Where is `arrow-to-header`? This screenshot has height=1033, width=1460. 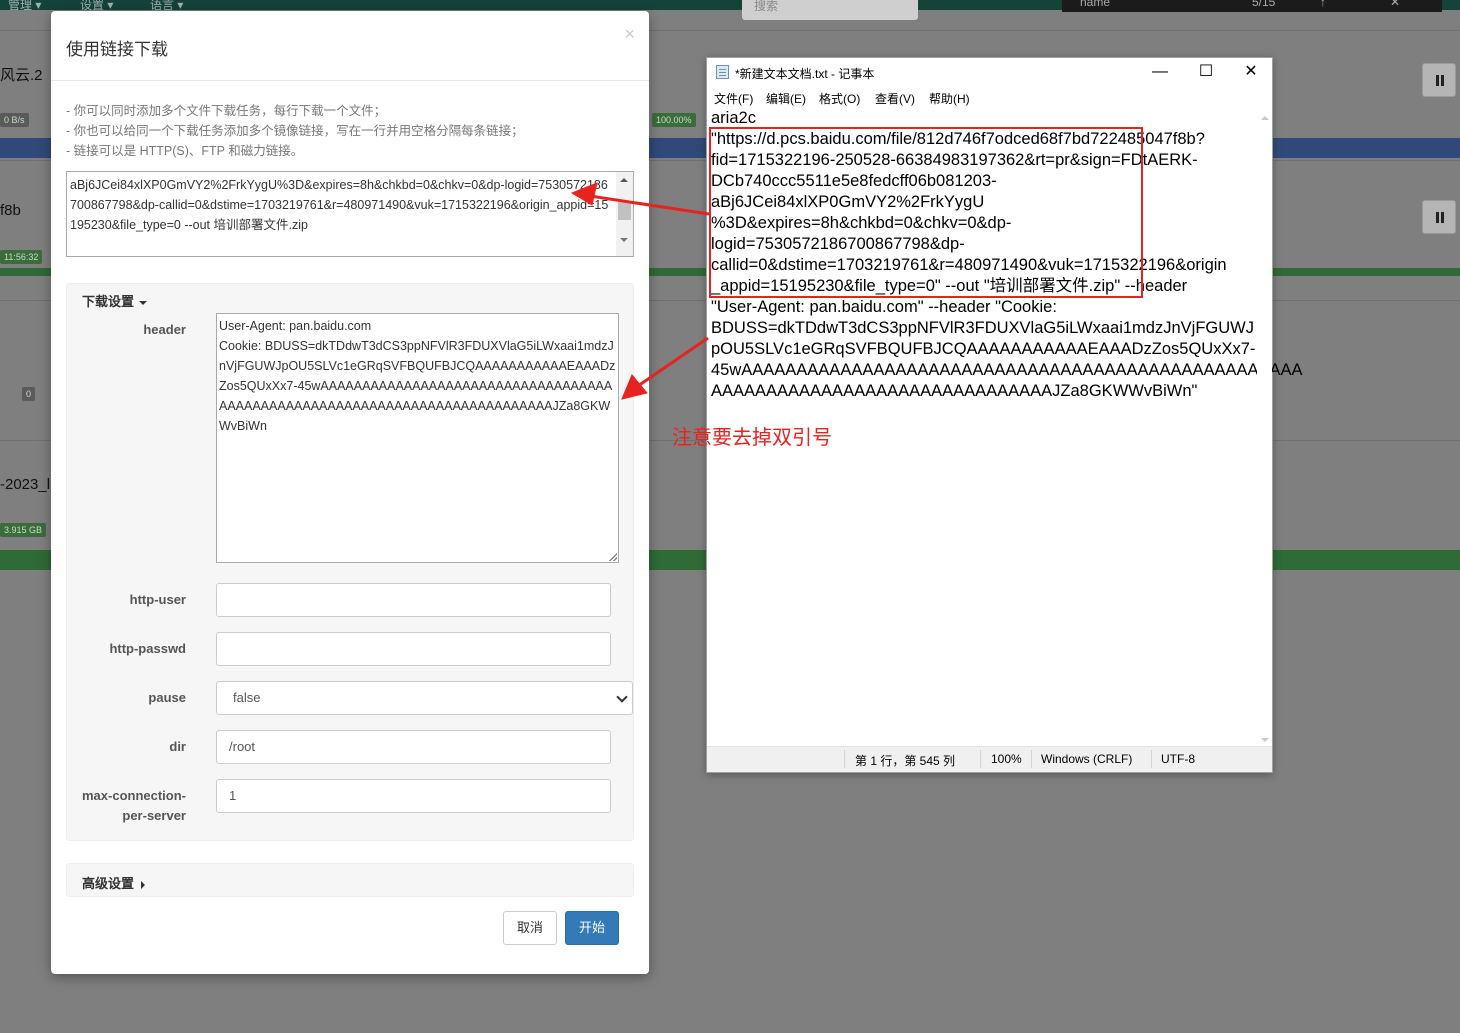
arrow-to-header is located at coordinates (665, 368).